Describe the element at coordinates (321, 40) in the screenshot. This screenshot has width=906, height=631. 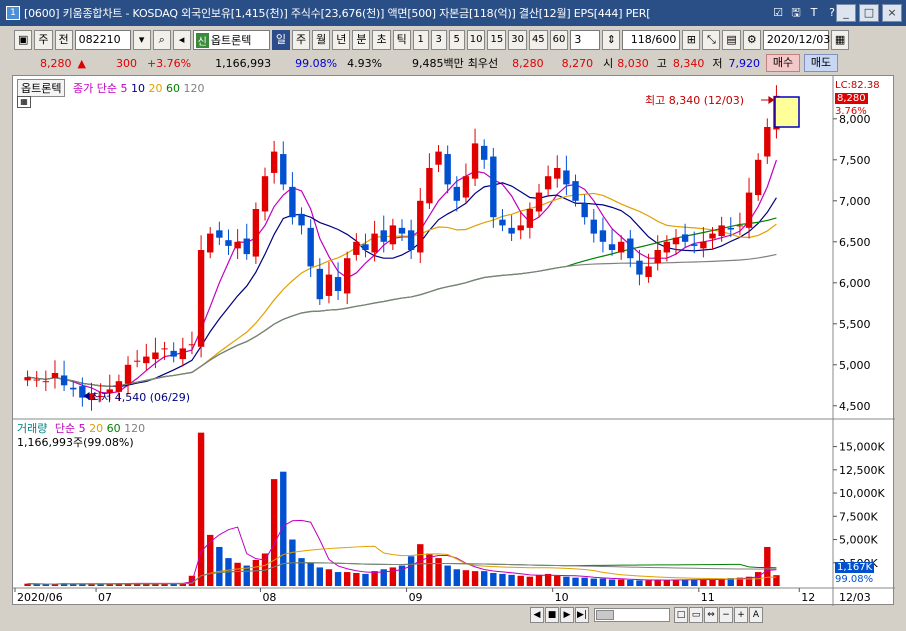
I see `tab-monthly: 월` at that location.